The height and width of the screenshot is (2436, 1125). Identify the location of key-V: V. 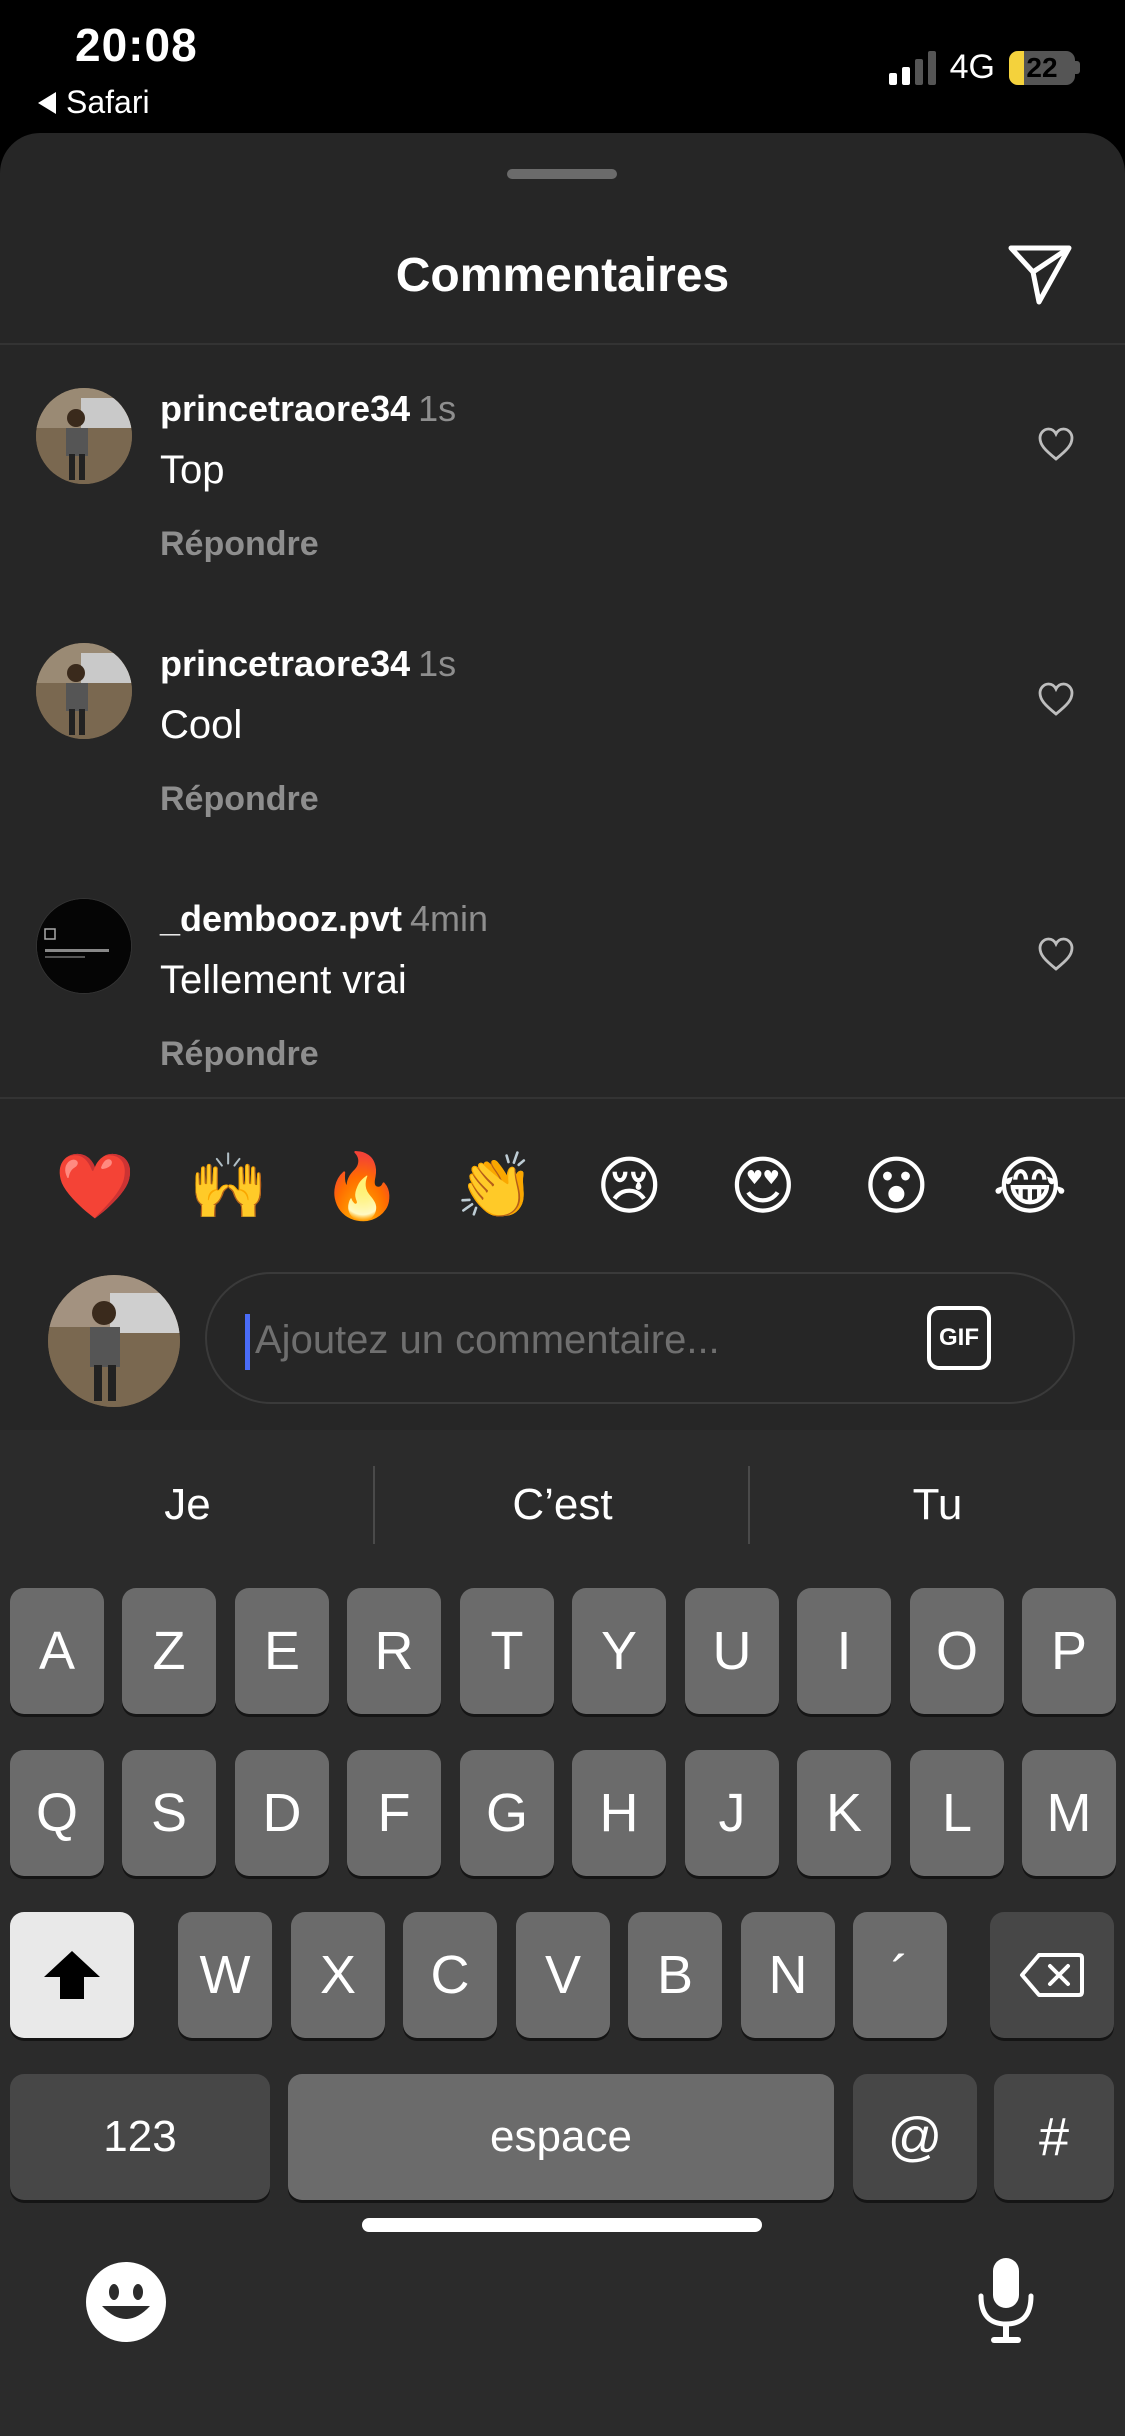
(563, 1975).